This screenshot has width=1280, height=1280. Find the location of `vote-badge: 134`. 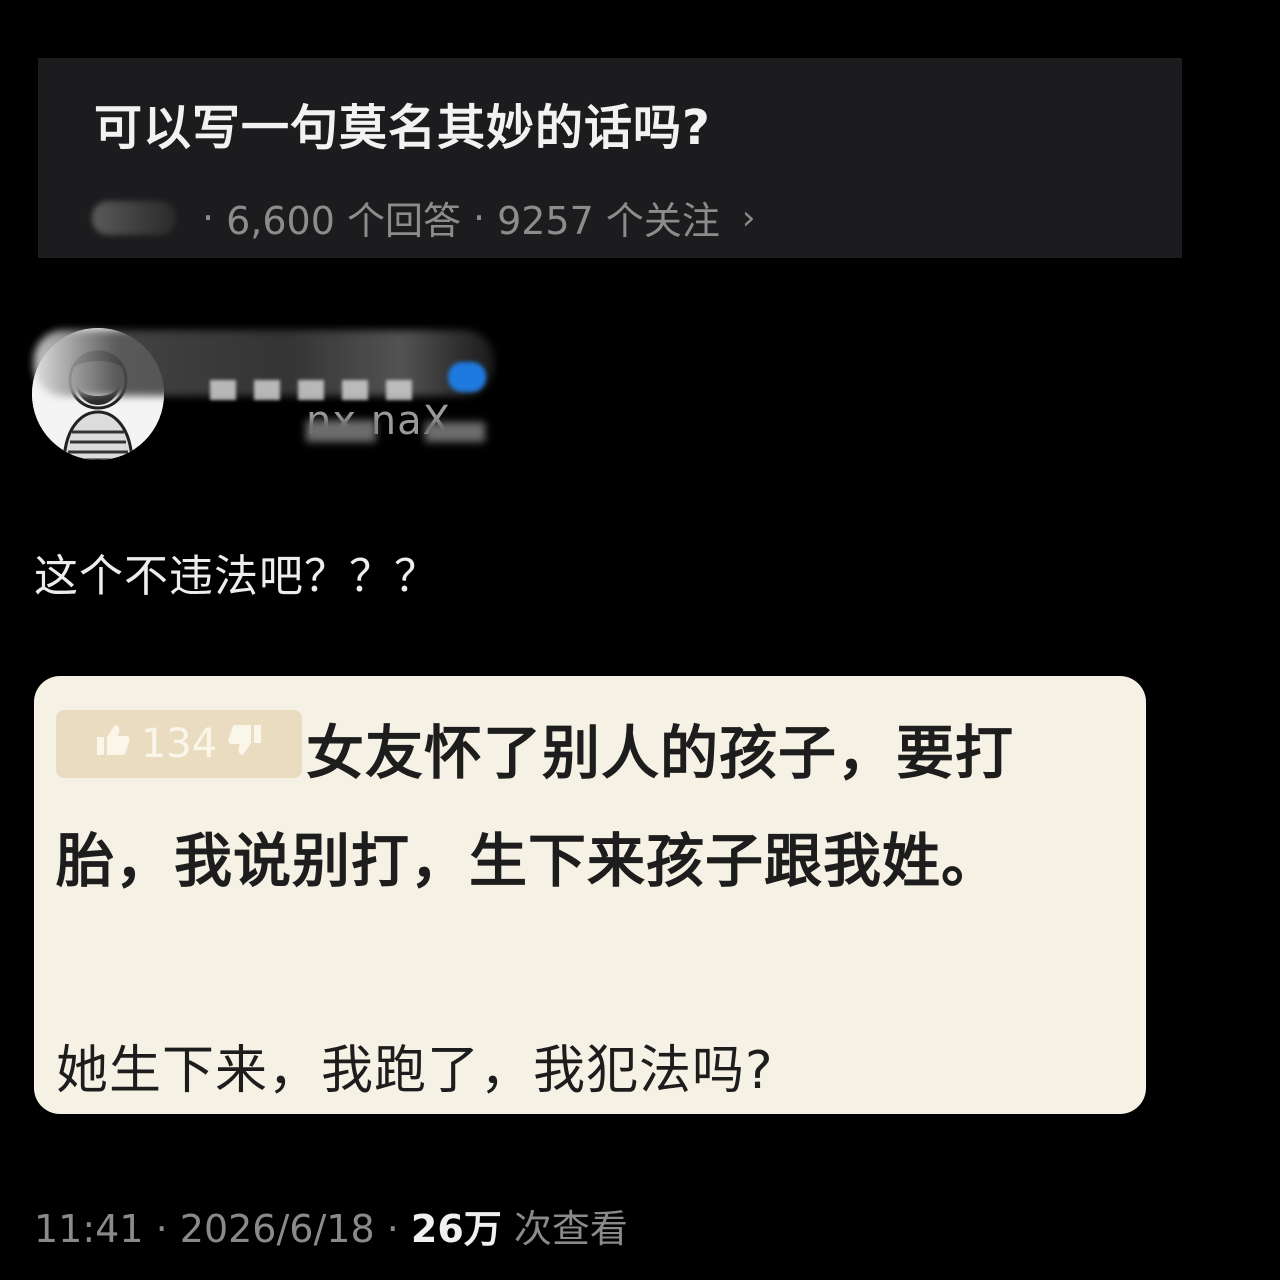

vote-badge: 134 is located at coordinates (179, 744).